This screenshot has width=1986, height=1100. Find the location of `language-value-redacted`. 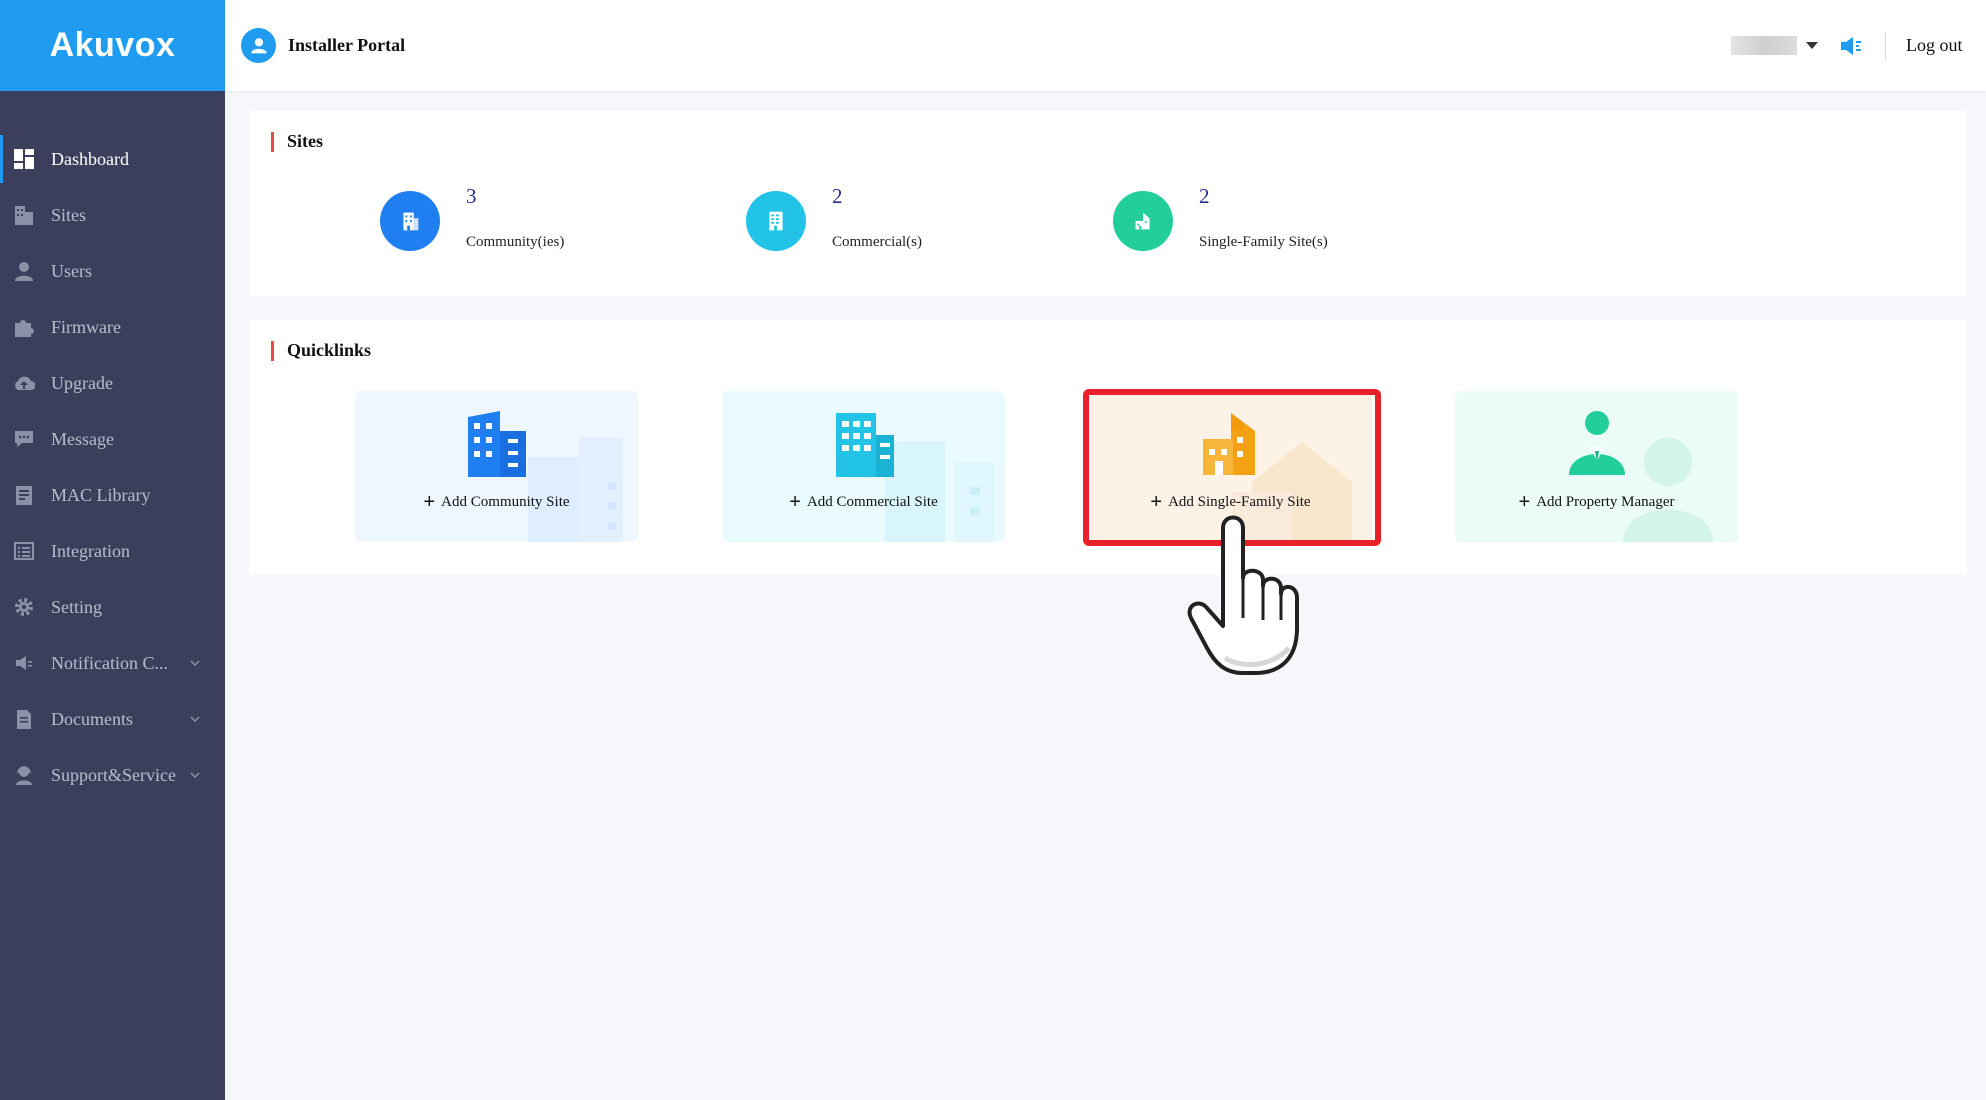

language-value-redacted is located at coordinates (1764, 45).